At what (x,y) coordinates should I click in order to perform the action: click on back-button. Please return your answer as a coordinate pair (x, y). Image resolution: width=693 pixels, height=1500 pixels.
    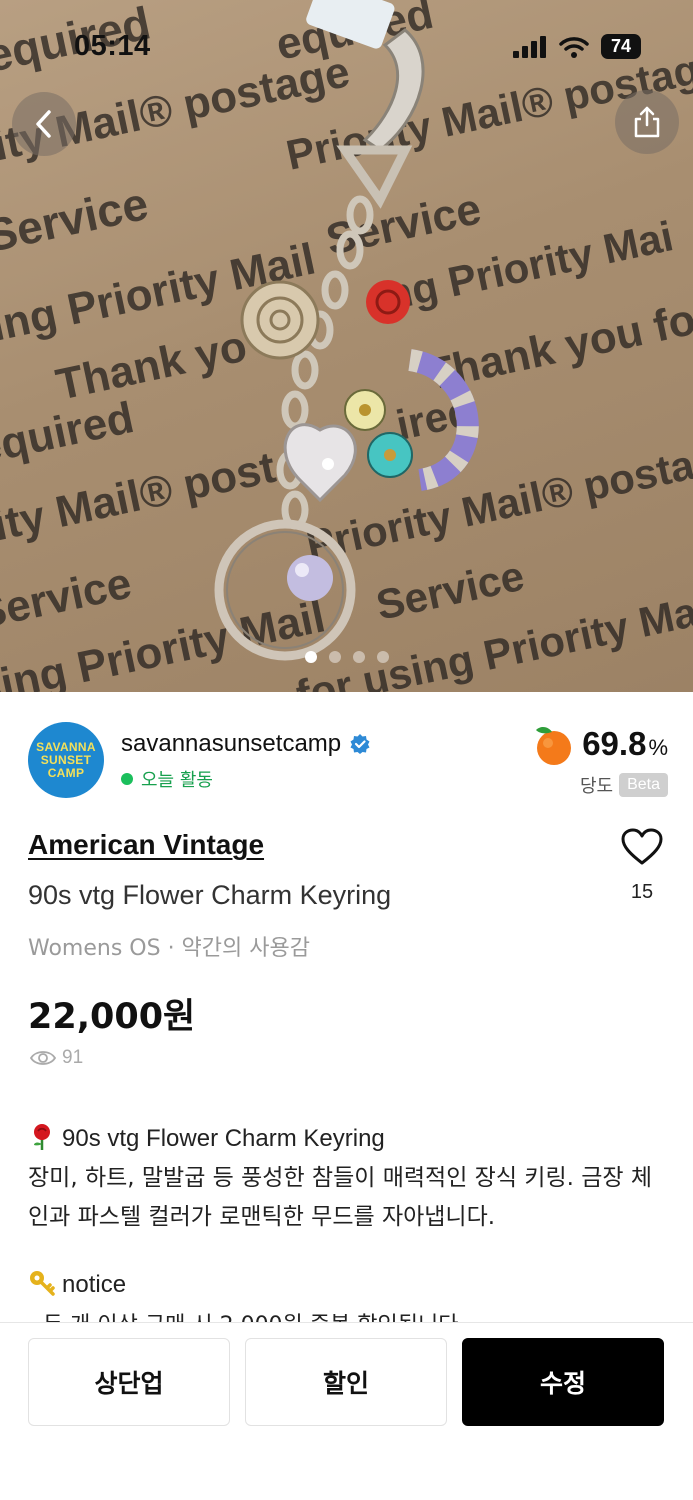
    Looking at the image, I should click on (44, 124).